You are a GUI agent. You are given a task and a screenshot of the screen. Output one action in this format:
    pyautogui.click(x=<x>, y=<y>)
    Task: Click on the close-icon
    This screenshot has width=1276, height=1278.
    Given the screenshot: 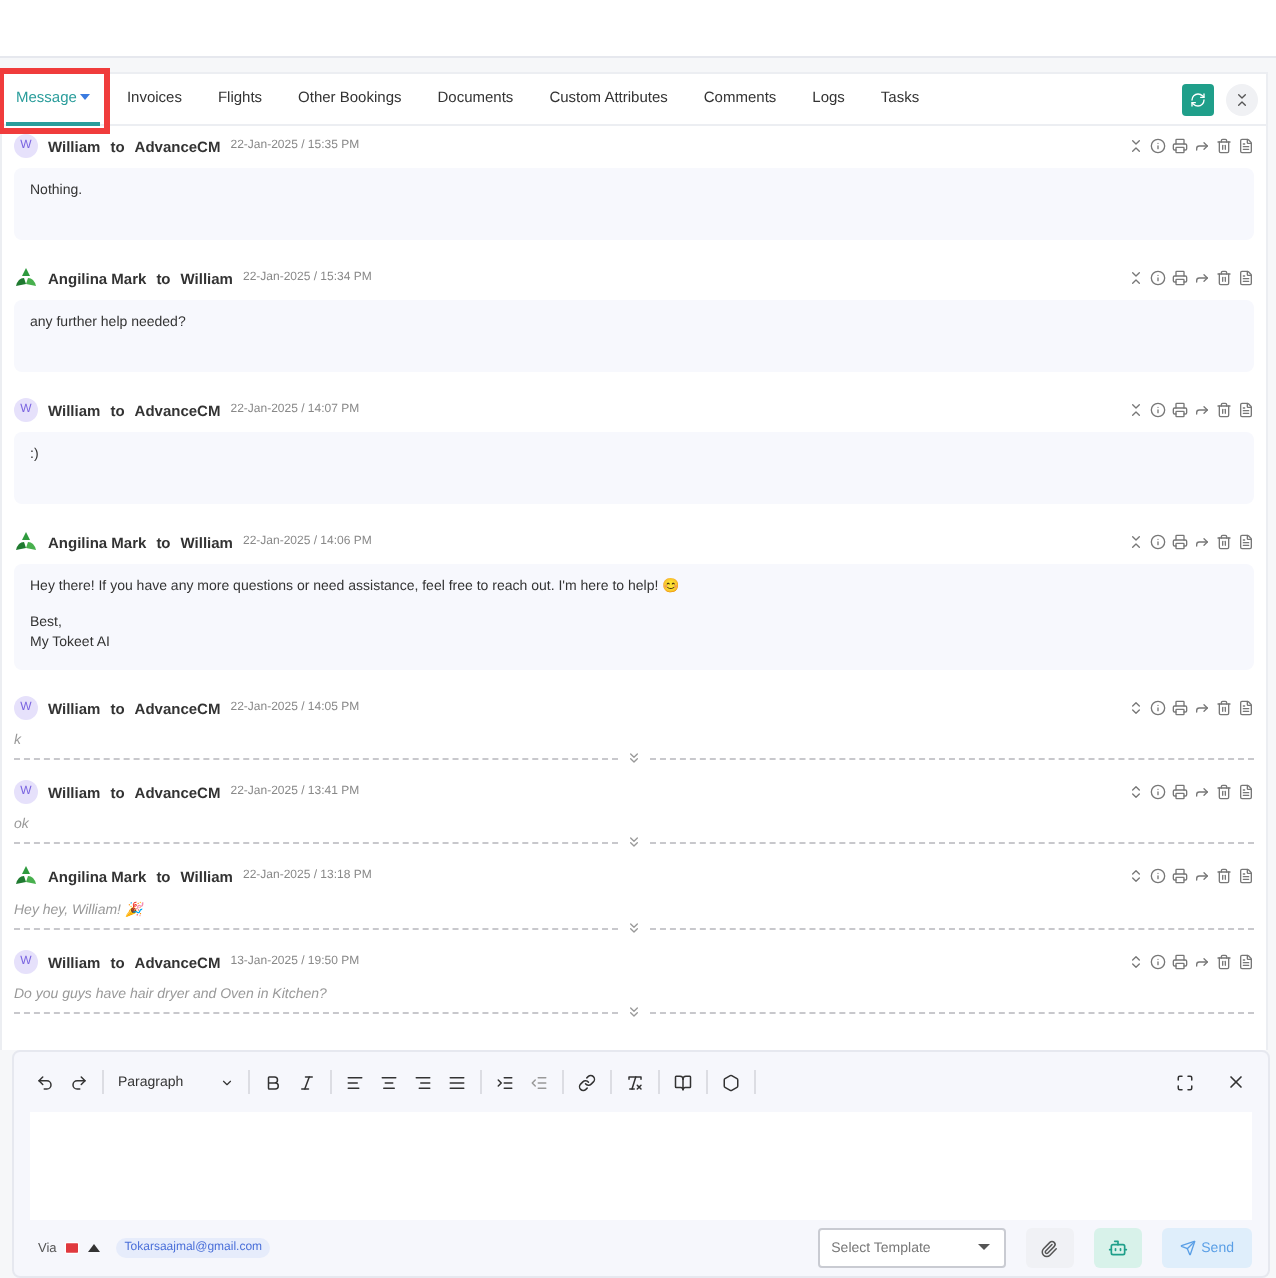 What is the action you would take?
    pyautogui.click(x=1236, y=1082)
    